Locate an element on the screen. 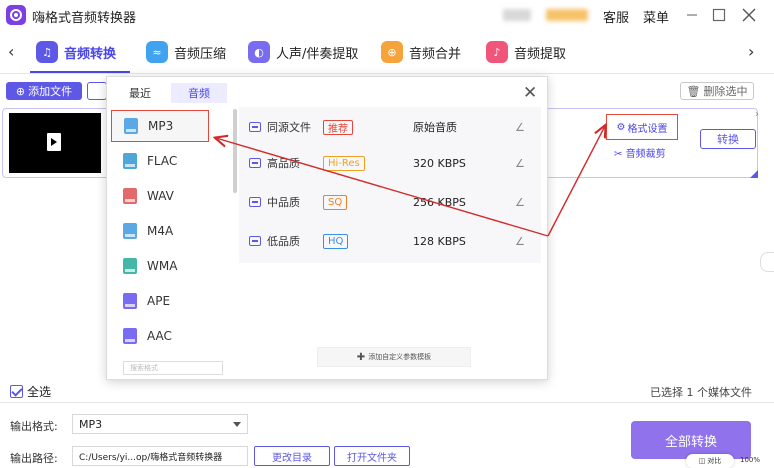 Image resolution: width=774 pixels, height=468 pixels. compare-icon: ◫ is located at coordinates (702, 461).